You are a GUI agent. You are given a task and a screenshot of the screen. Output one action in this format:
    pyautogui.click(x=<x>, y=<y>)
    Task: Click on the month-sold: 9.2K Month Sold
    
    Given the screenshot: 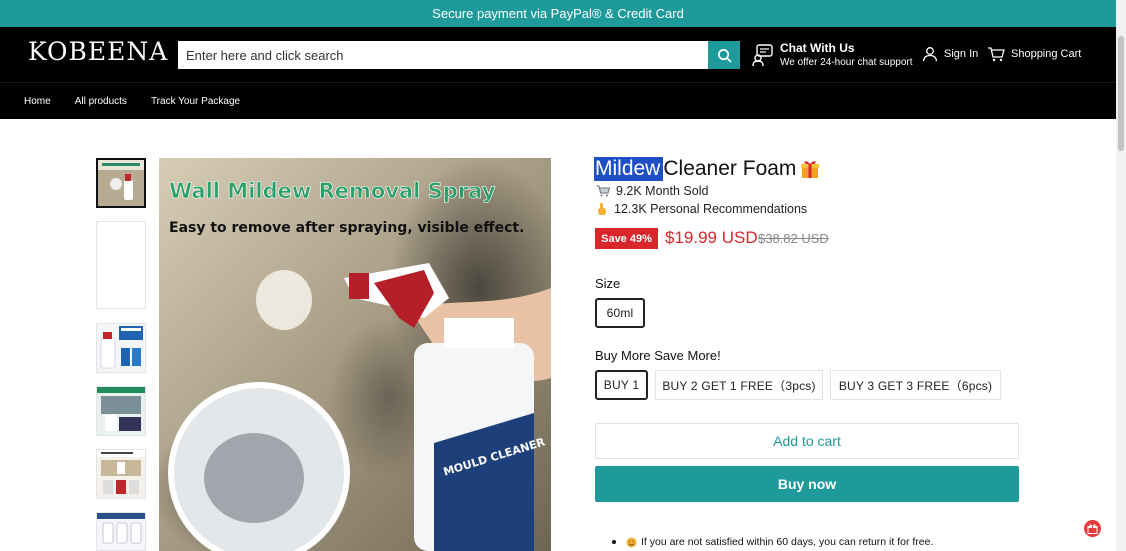 What is the action you would take?
    pyautogui.click(x=652, y=191)
    